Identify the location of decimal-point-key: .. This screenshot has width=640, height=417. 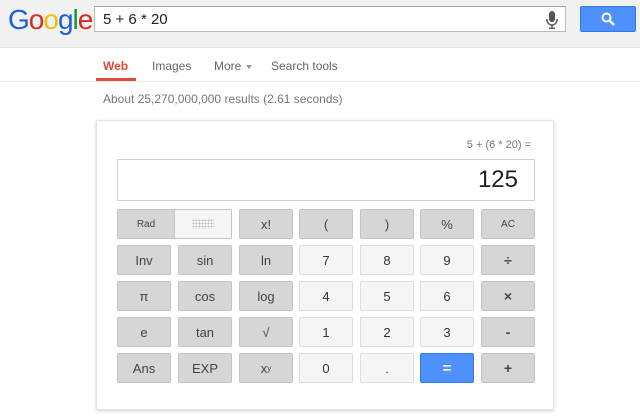
(387, 368).